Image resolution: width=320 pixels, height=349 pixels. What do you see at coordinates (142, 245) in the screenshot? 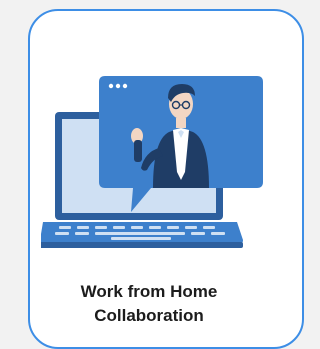
I see `laptop-edge` at bounding box center [142, 245].